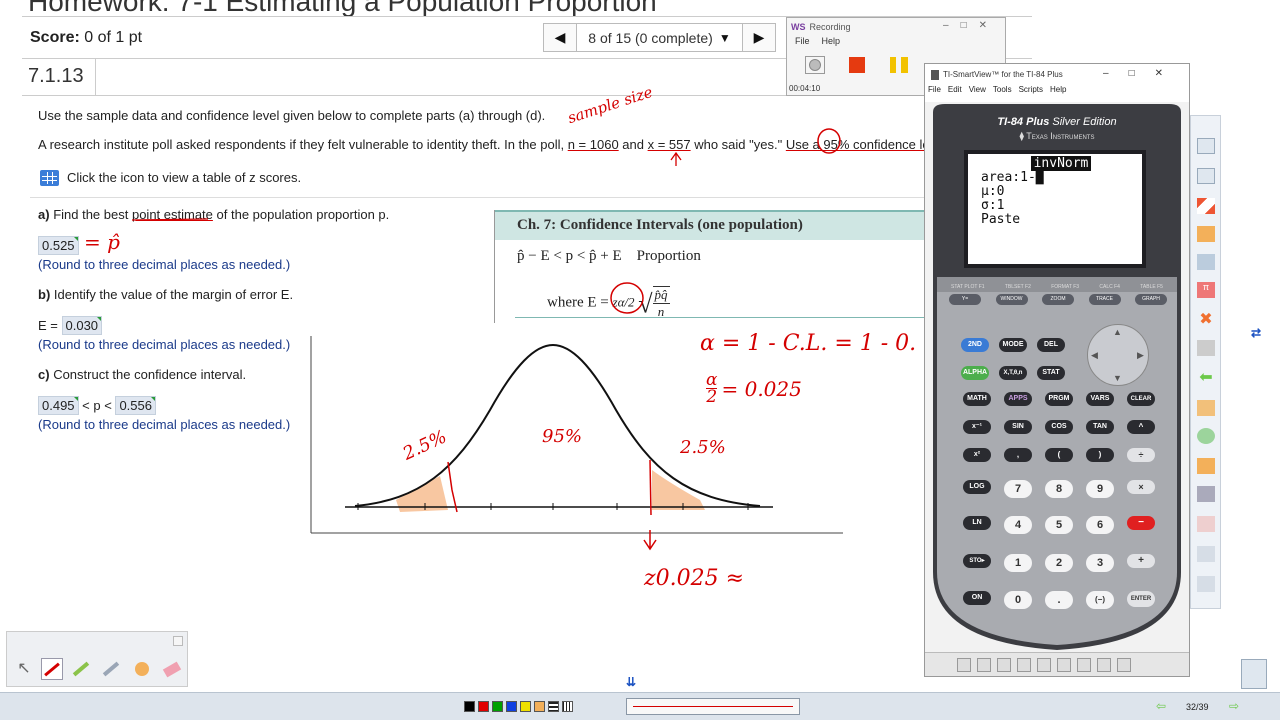 The height and width of the screenshot is (720, 1280). I want to click on key-4: 4, so click(1018, 525).